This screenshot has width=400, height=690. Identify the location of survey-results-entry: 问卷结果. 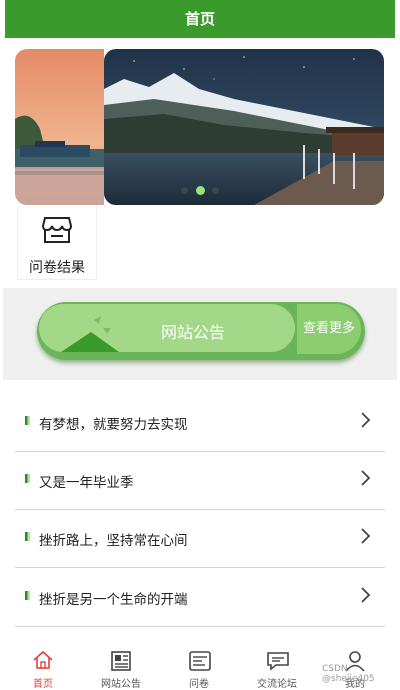
(57, 242).